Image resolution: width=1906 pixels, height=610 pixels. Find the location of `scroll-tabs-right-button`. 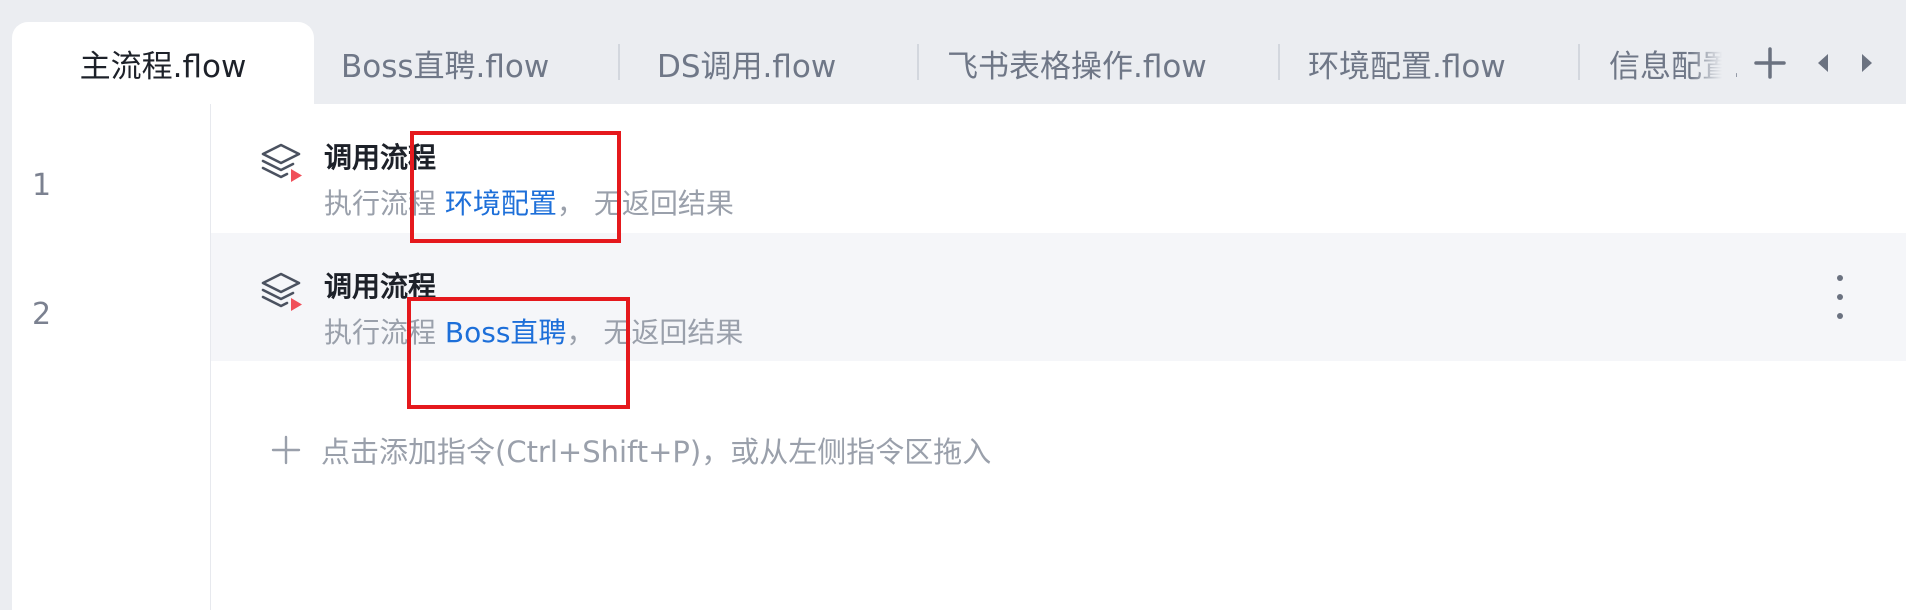

scroll-tabs-right-button is located at coordinates (1867, 63).